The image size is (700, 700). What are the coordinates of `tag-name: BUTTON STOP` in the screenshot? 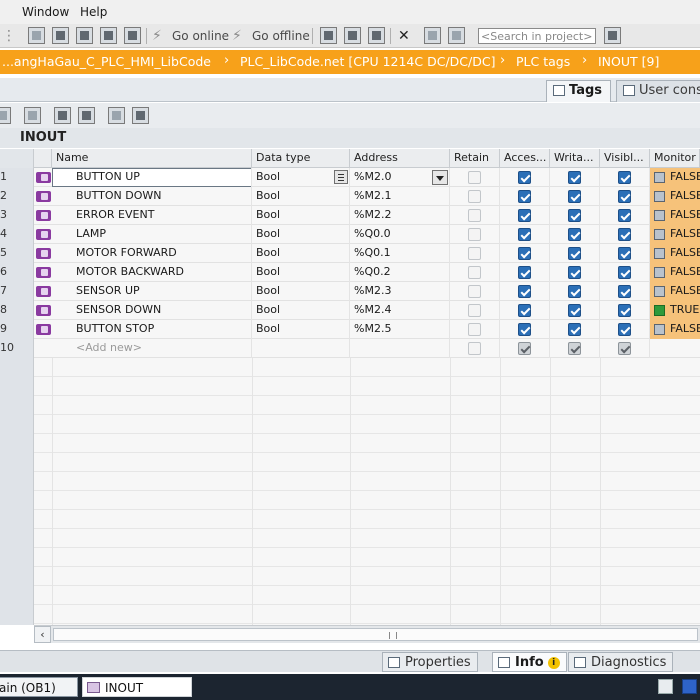 It's located at (152, 329).